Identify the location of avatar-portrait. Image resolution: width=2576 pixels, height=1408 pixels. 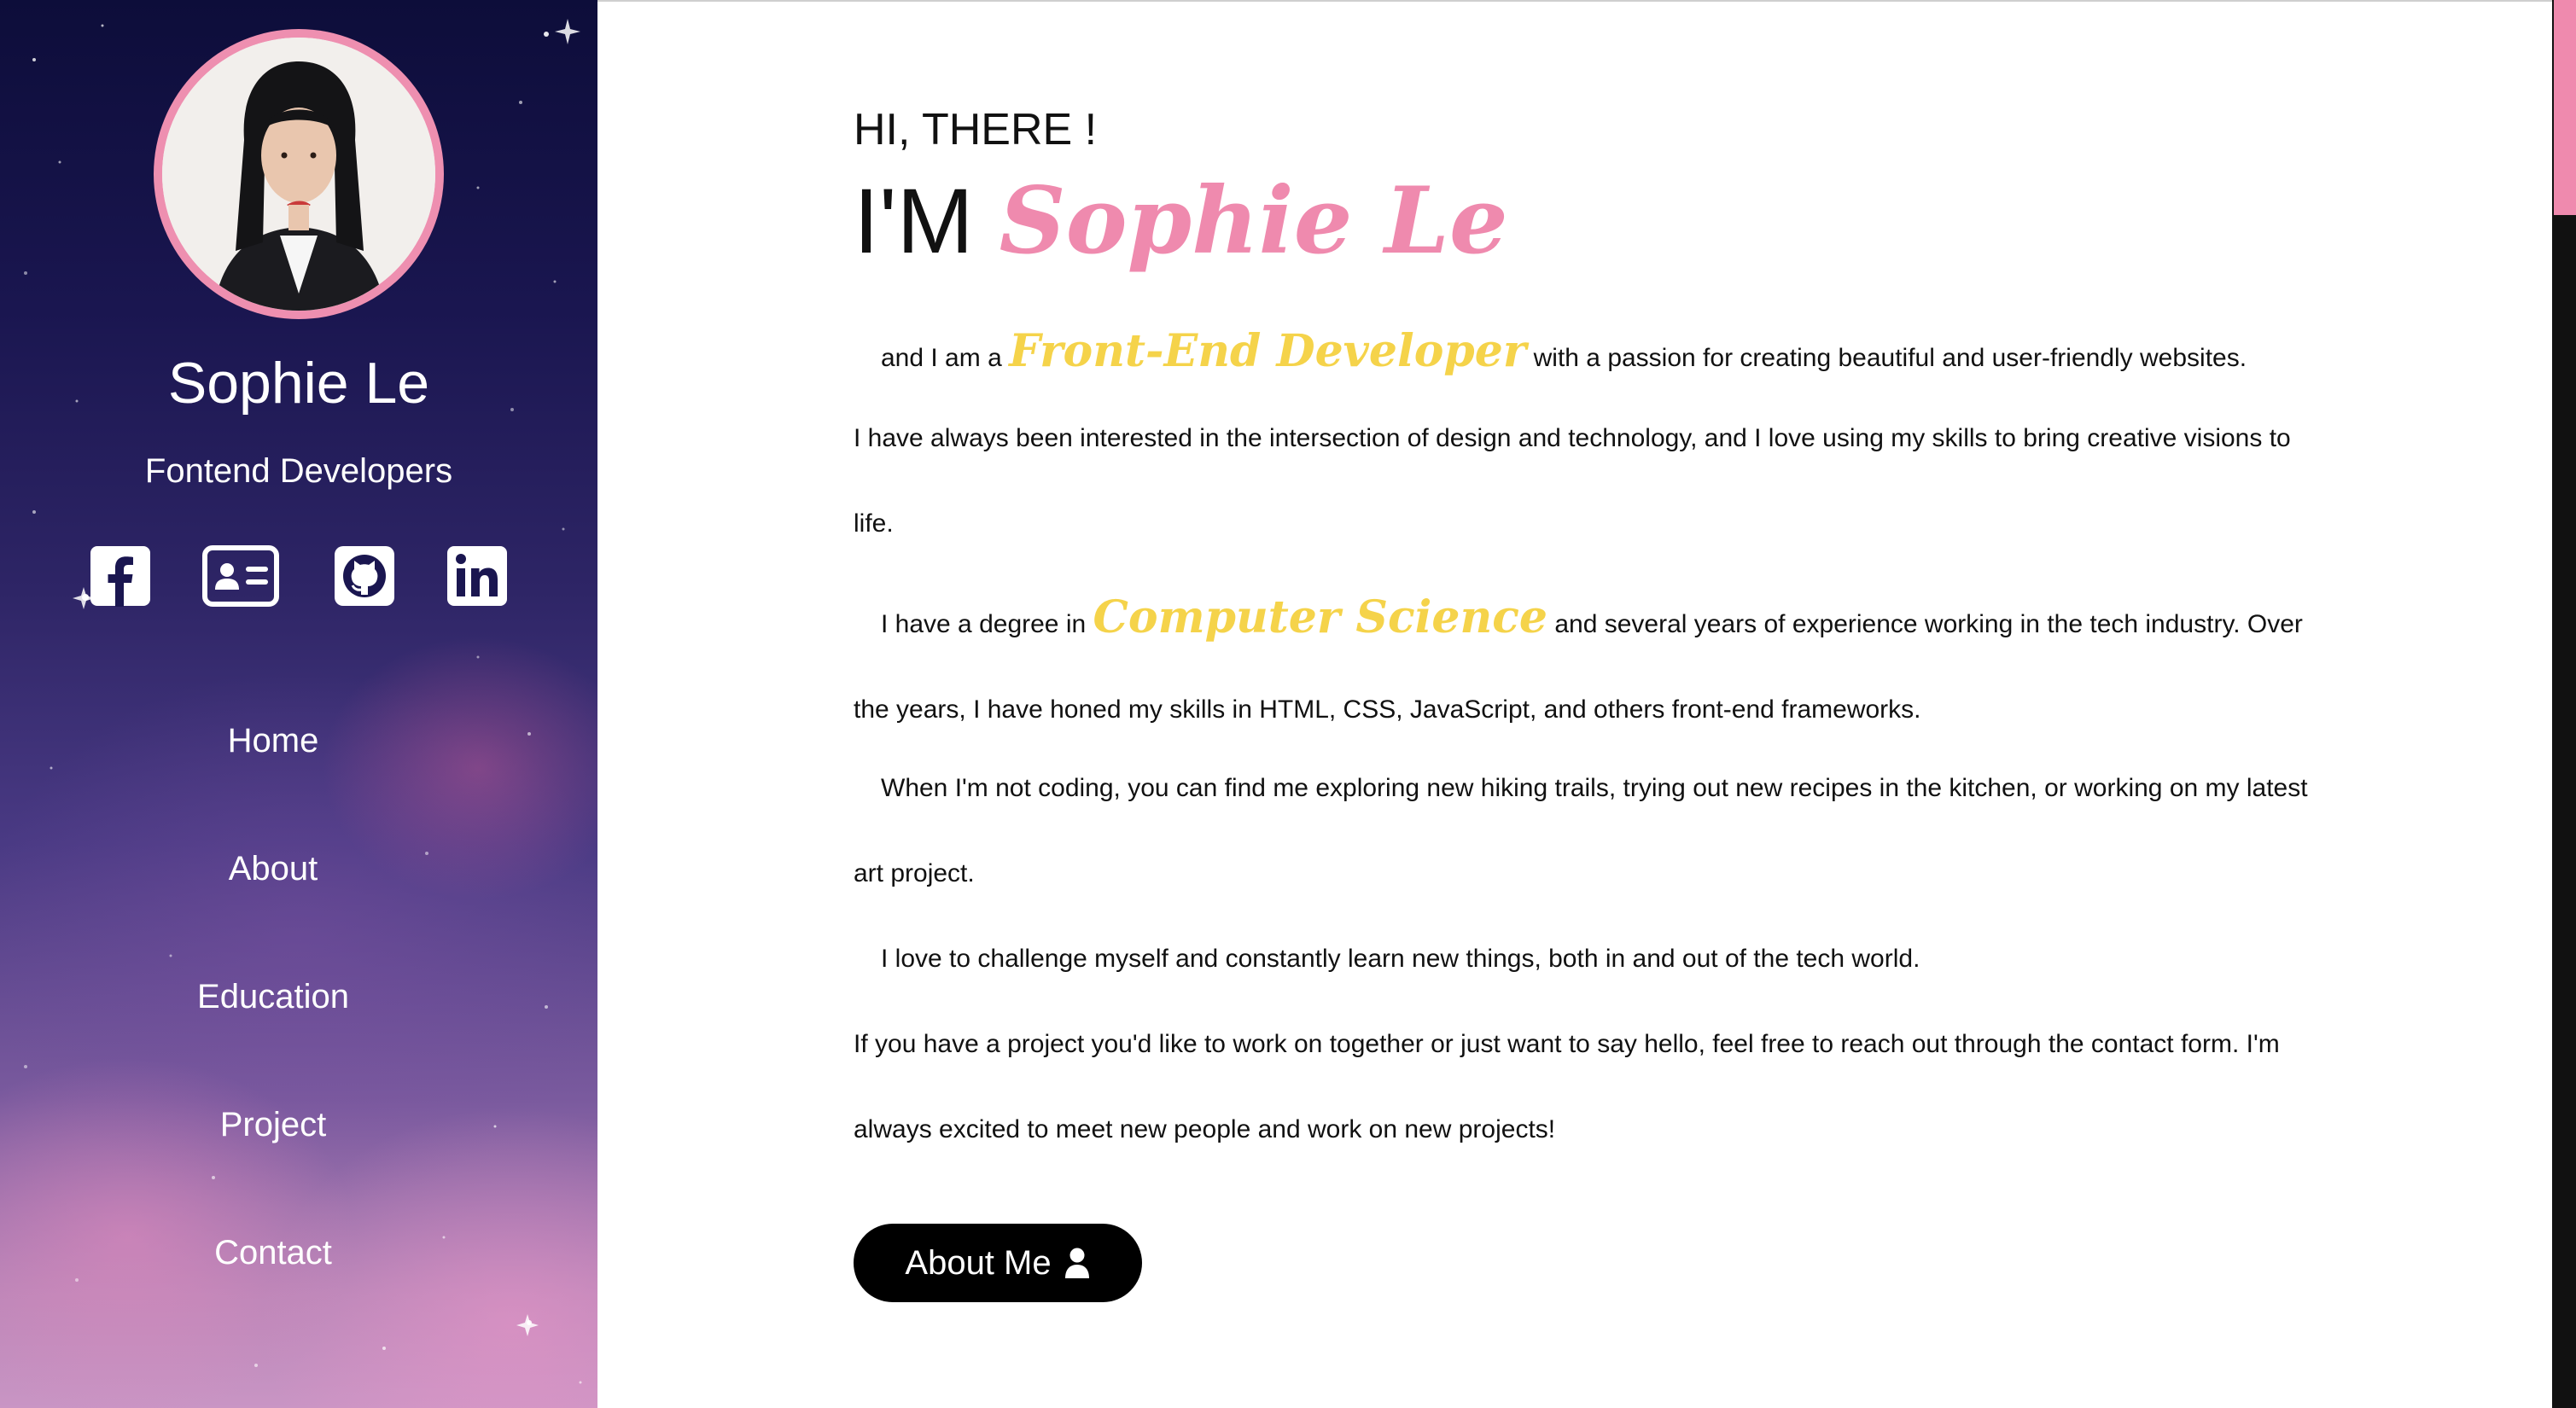
(298, 174).